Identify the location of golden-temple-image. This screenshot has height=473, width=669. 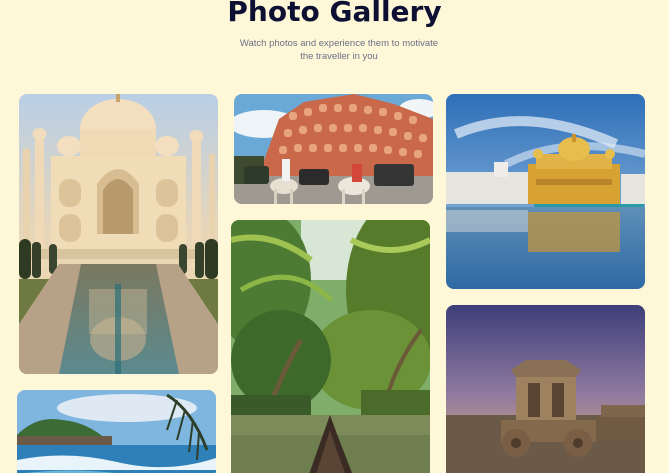
(545, 191).